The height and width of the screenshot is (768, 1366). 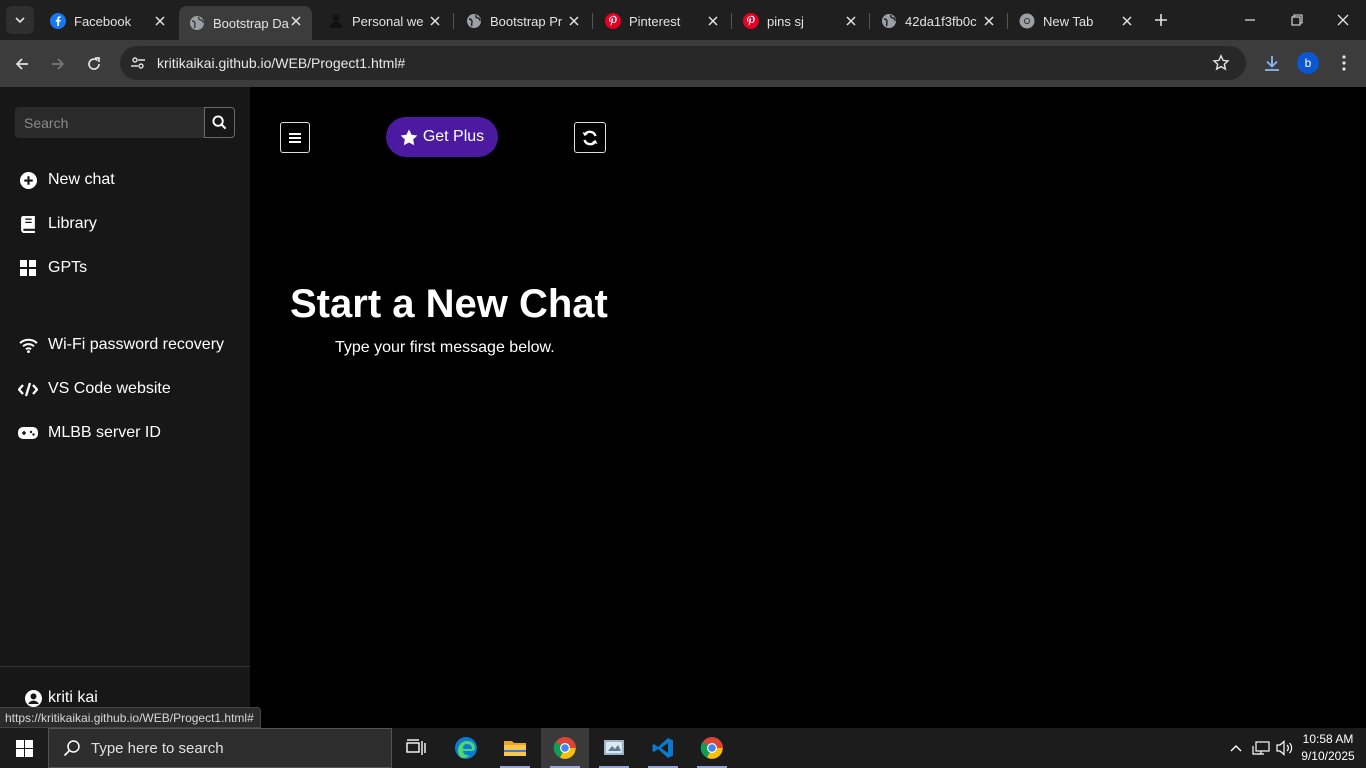 What do you see at coordinates (58, 21) in the screenshot?
I see `facebook-icon` at bounding box center [58, 21].